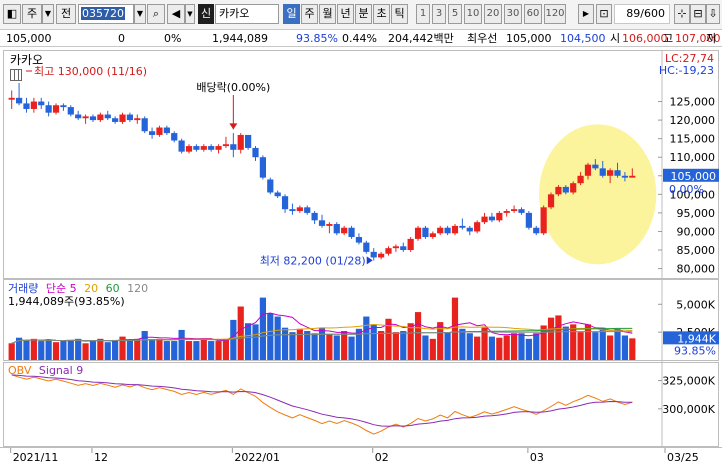 Image resolution: width=722 pixels, height=464 pixels. I want to click on x-tick-label: 2022/01, so click(257, 457).